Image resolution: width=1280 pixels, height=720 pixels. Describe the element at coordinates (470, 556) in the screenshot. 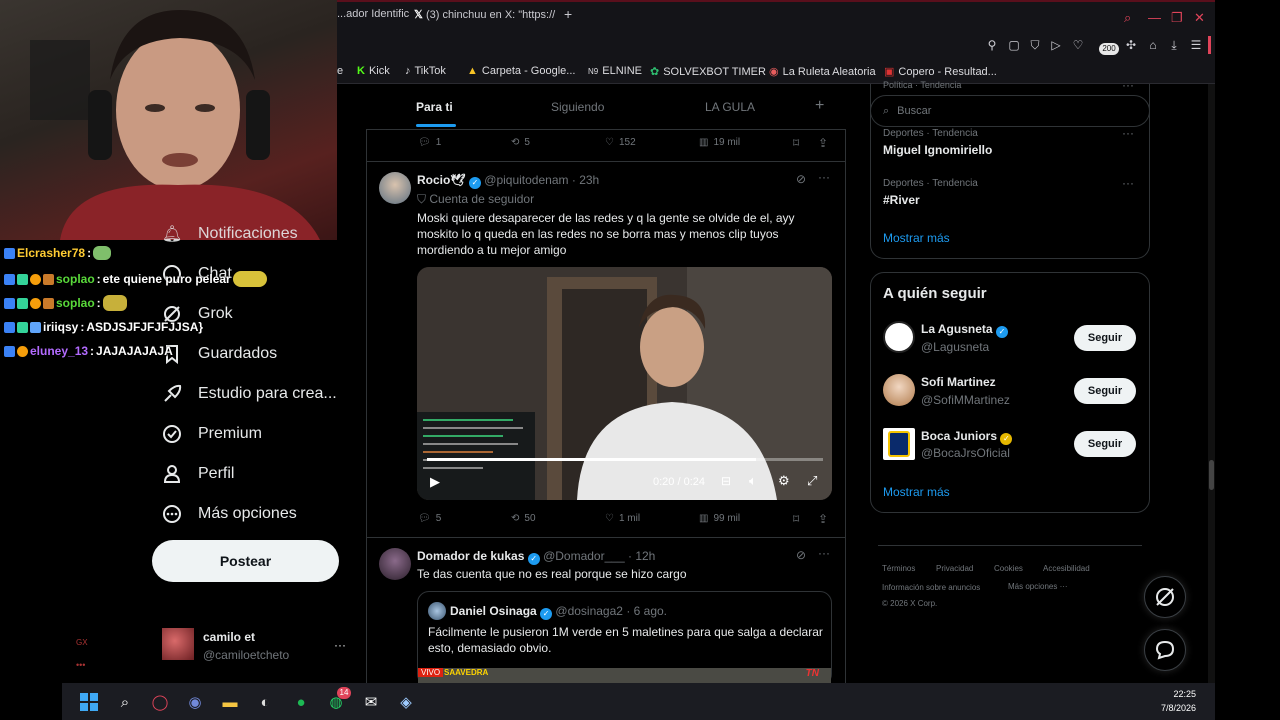

I see `author-name: Domador de kukas` at that location.